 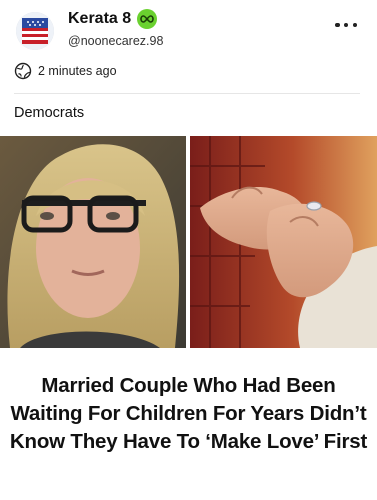 I want to click on avatar-image, so click(x=35, y=31).